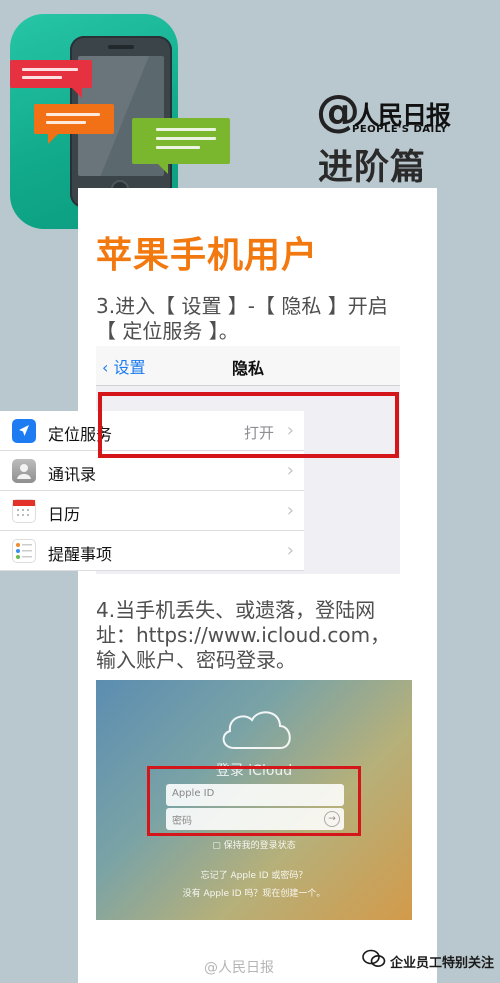  I want to click on settings-row-reminders: 提醒事项 ›, so click(152, 551).